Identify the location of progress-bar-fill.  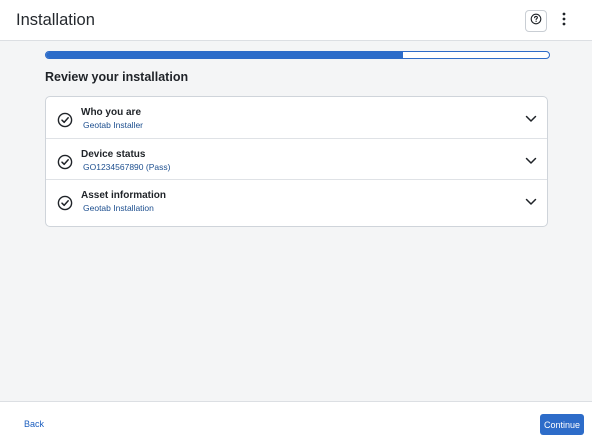
(225, 55).